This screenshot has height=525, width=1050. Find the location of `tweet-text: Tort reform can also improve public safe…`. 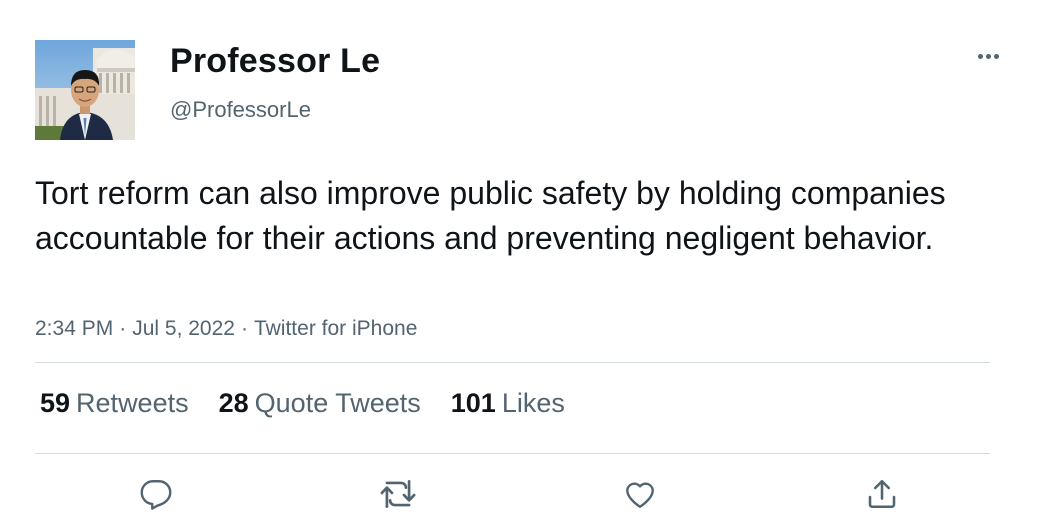

tweet-text: Tort reform can also improve public safe… is located at coordinates (490, 215).